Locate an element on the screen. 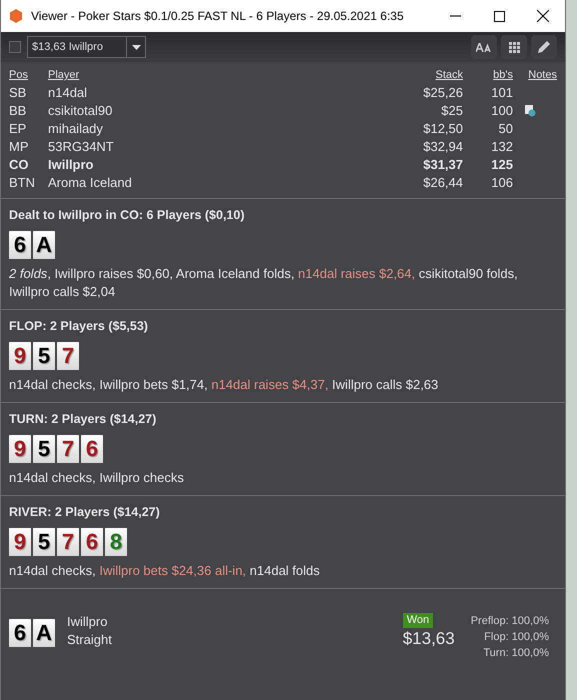 This screenshot has width=577, height=700. street-title: FLOP: 2 Players ($5,53) is located at coordinates (79, 326).